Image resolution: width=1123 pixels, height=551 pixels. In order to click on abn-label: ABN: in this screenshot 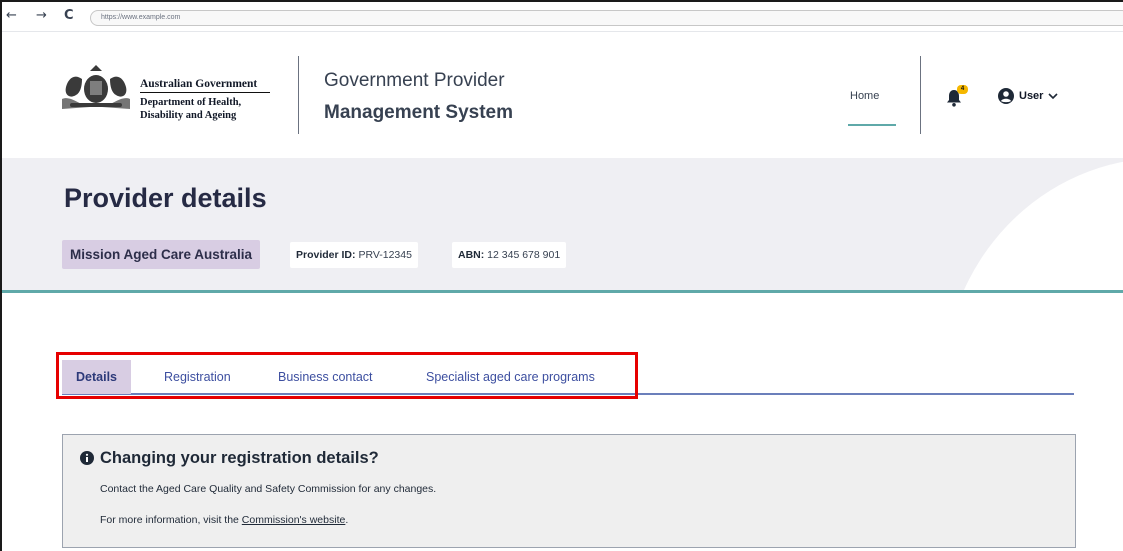, I will do `click(471, 255)`.